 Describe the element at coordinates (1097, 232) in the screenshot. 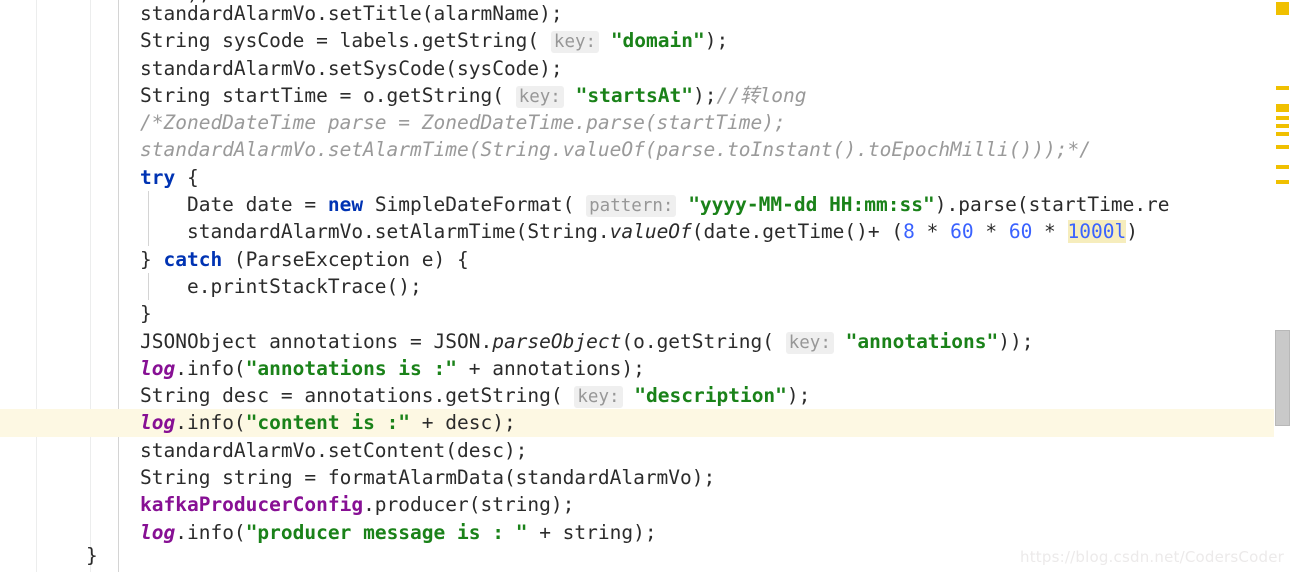

I see `code-token-highlighted-number: 1000l` at that location.